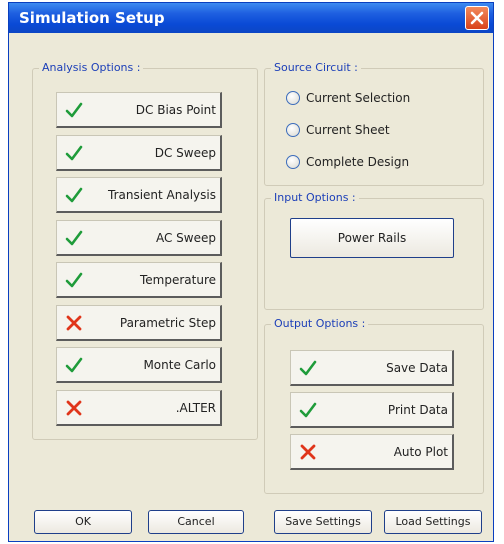  What do you see at coordinates (372, 368) in the screenshot?
I see `output-save-data-toggle: Save Data` at bounding box center [372, 368].